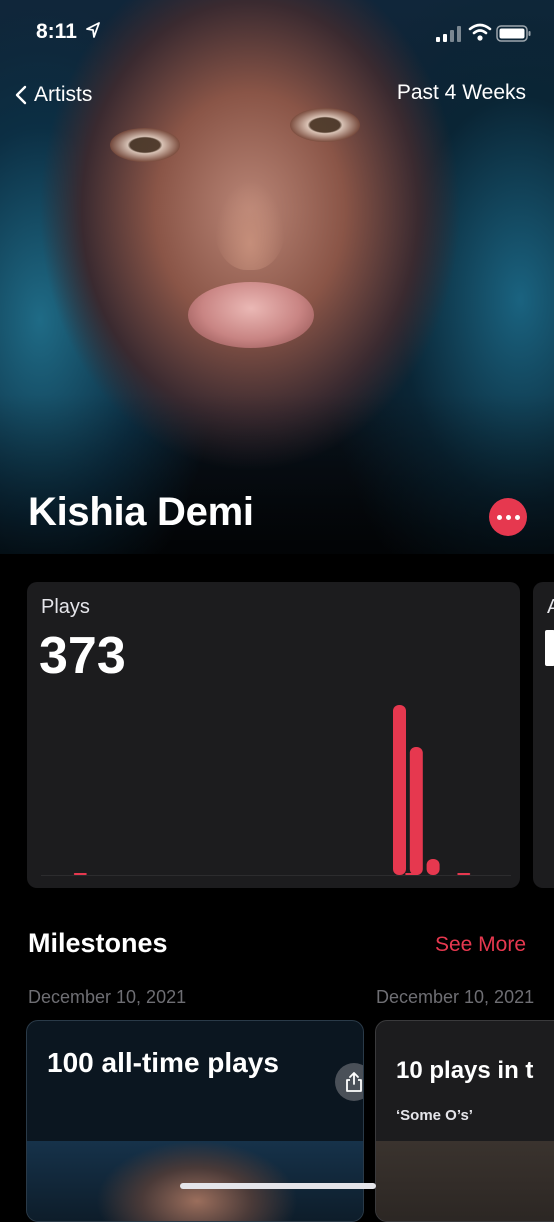 The height and width of the screenshot is (1222, 554). Describe the element at coordinates (499, 517) in the screenshot. I see `ellipsis-icon` at that location.